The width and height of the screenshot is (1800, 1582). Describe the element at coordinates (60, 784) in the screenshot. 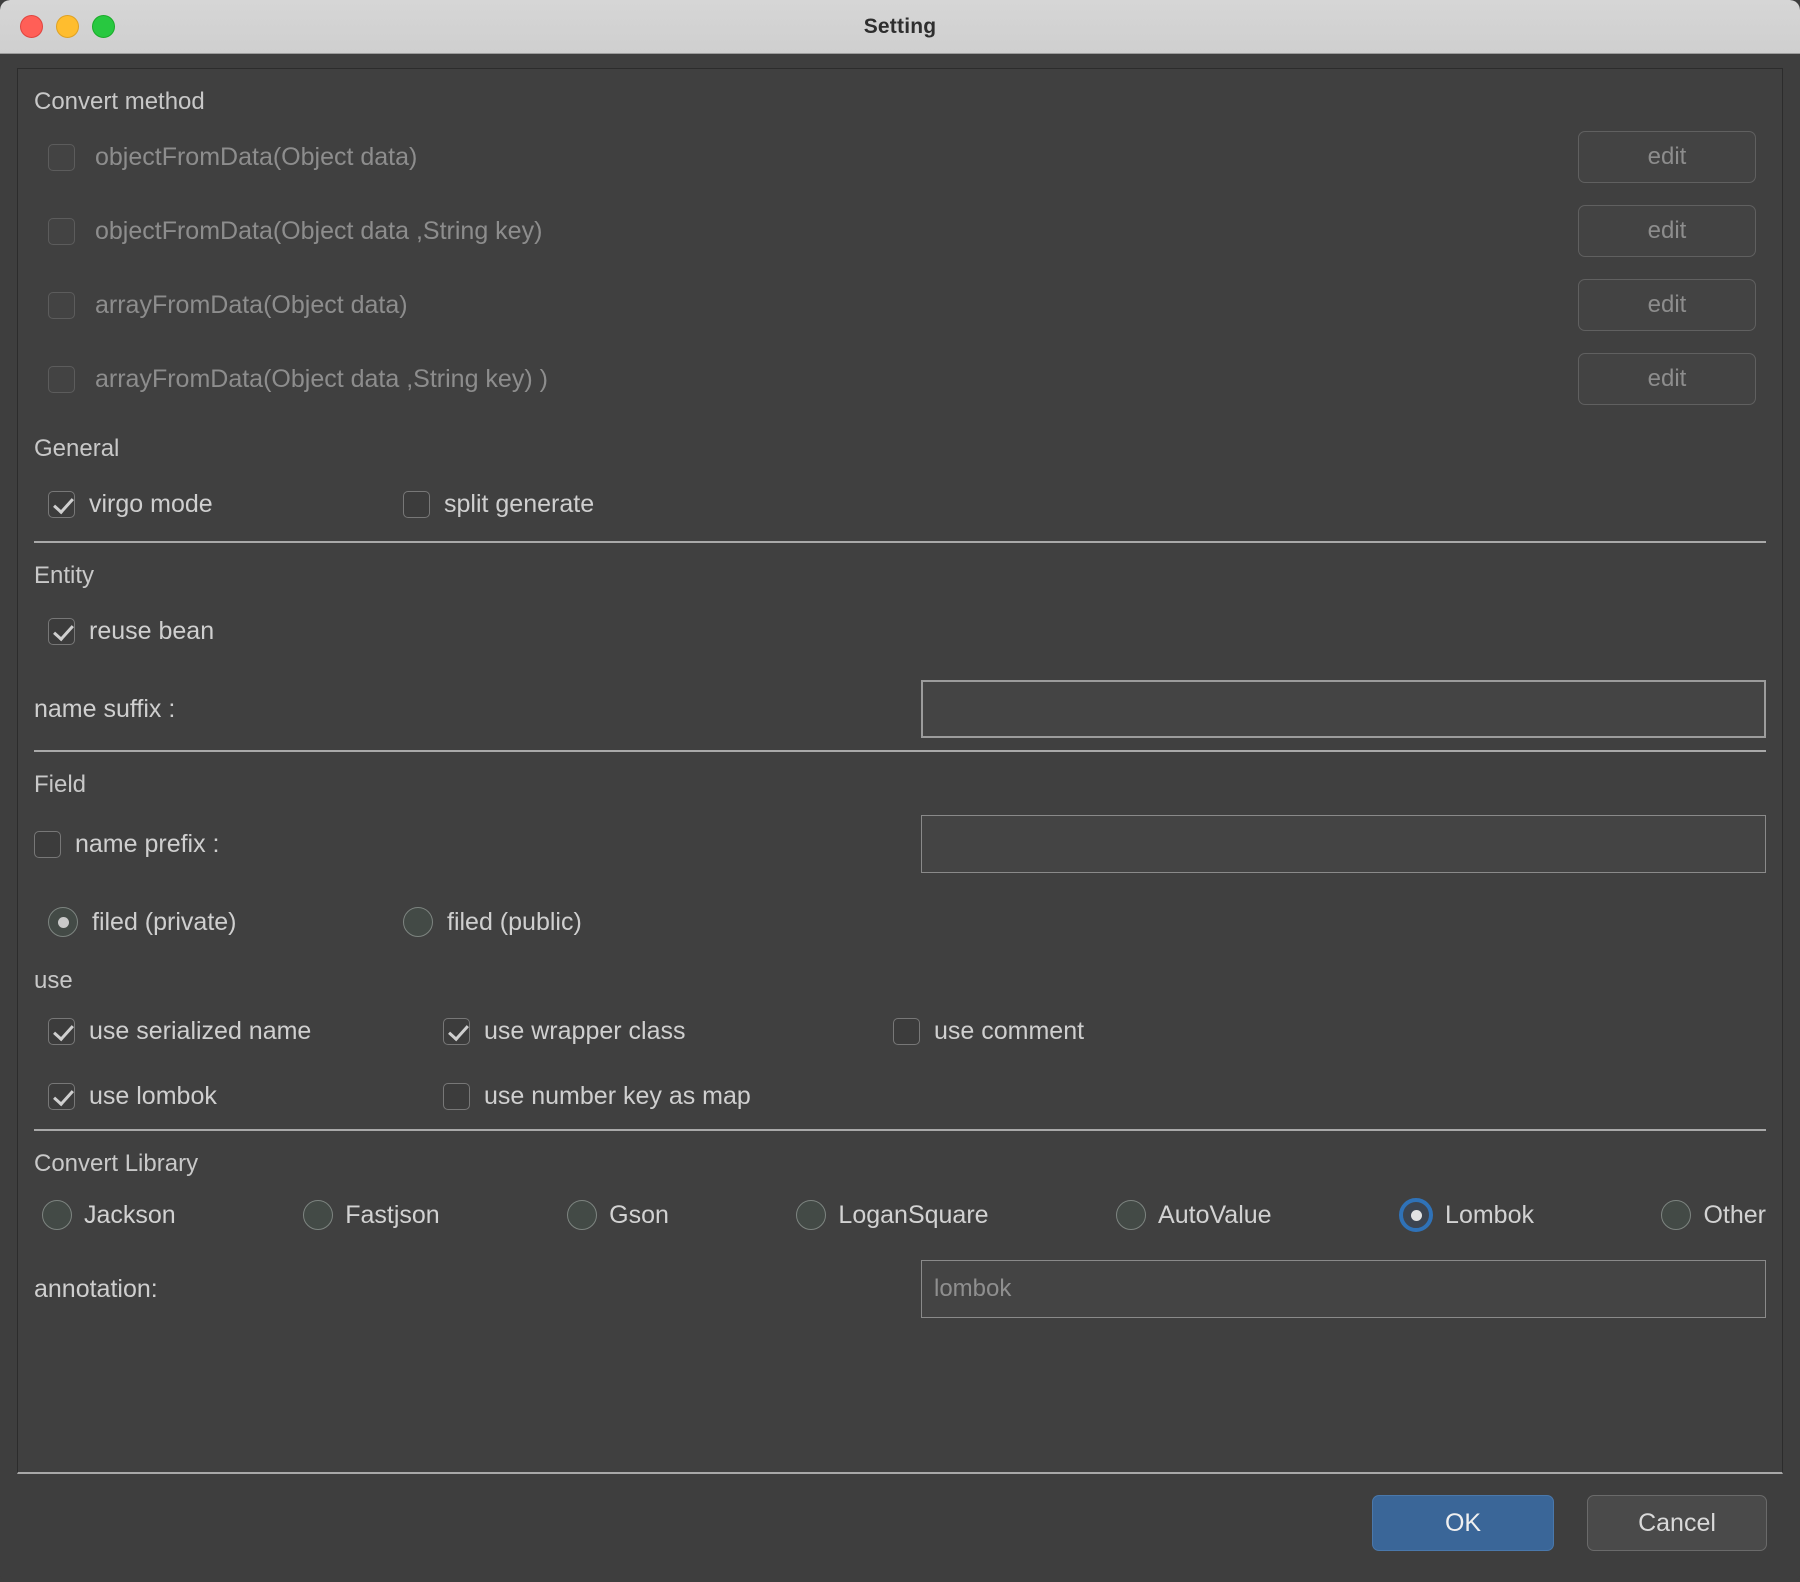

I see `section-title-field: Field` at that location.